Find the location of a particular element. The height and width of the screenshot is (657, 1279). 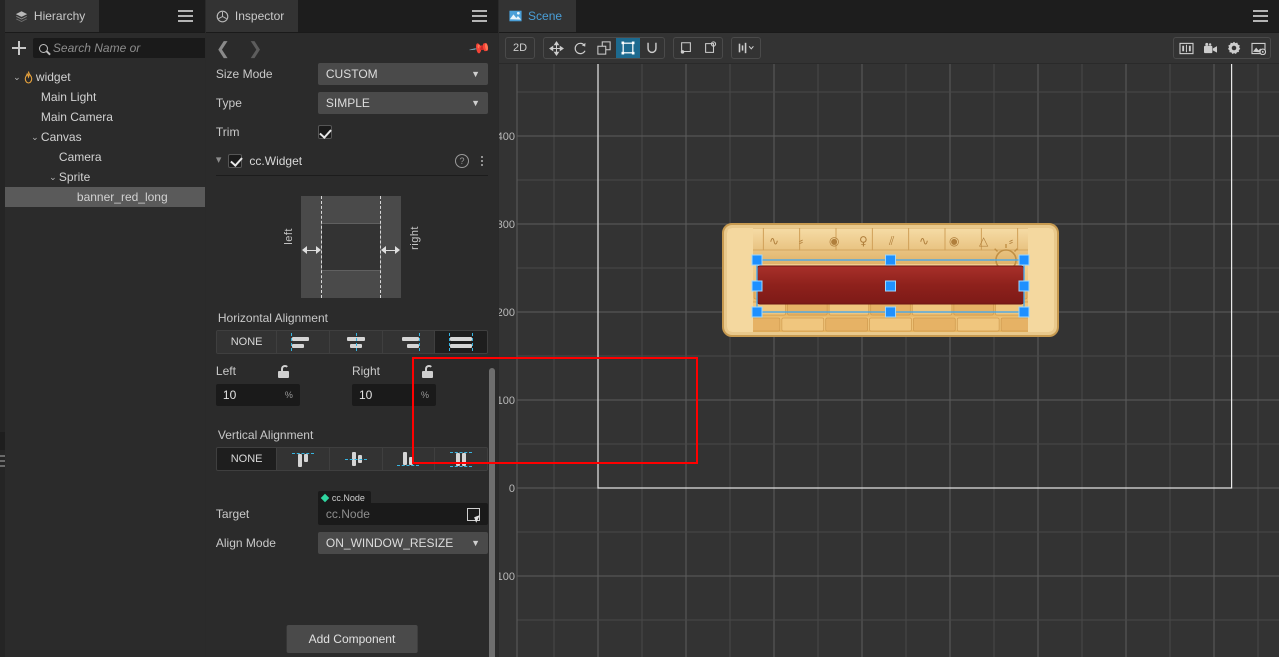

left-collapsed-rail is located at coordinates (2, 328).